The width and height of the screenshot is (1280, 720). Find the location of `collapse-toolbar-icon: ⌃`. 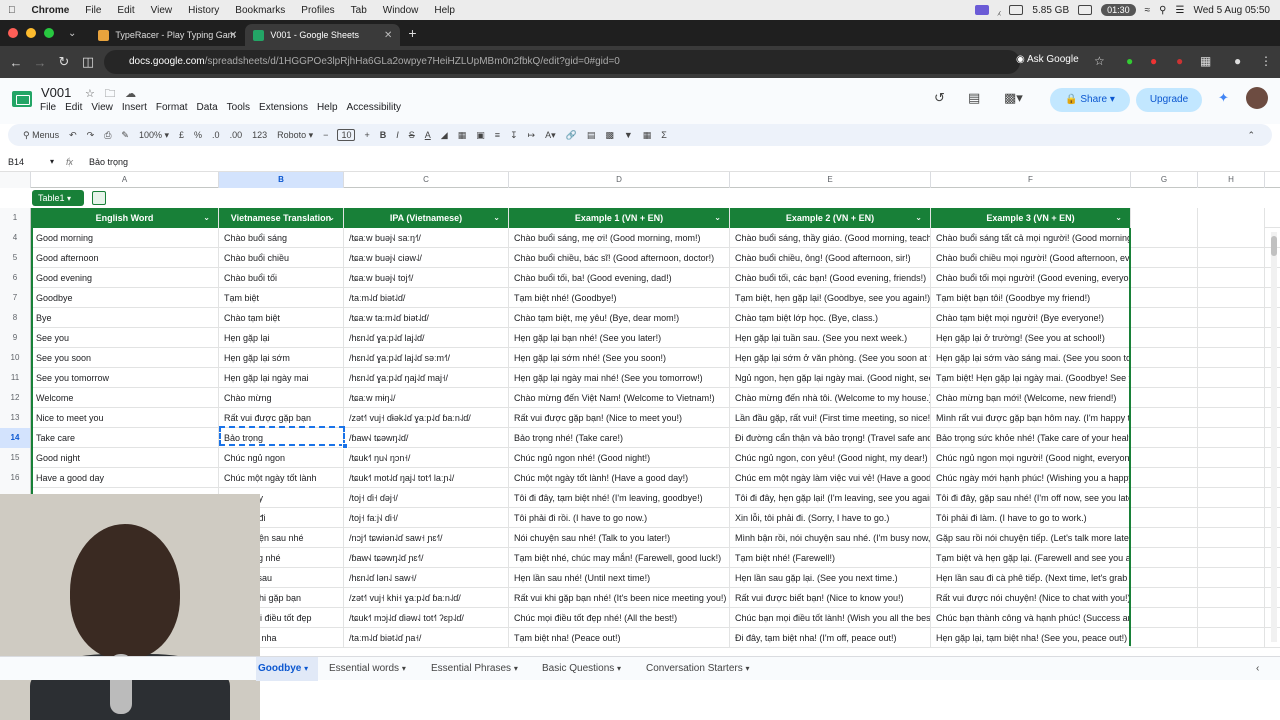

collapse-toolbar-icon: ⌃ is located at coordinates (1251, 135).